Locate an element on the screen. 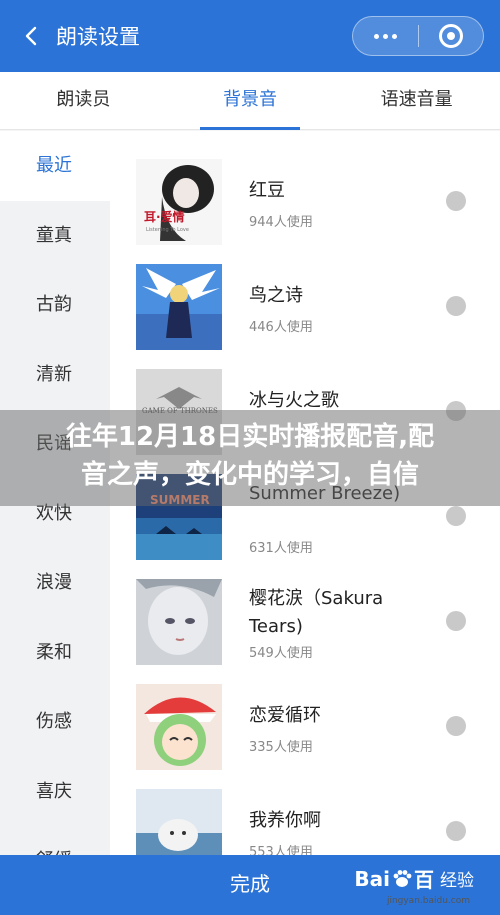 Image resolution: width=500 pixels, height=915 pixels. watermark-url: jingyan.baidu.com is located at coordinates (428, 901).